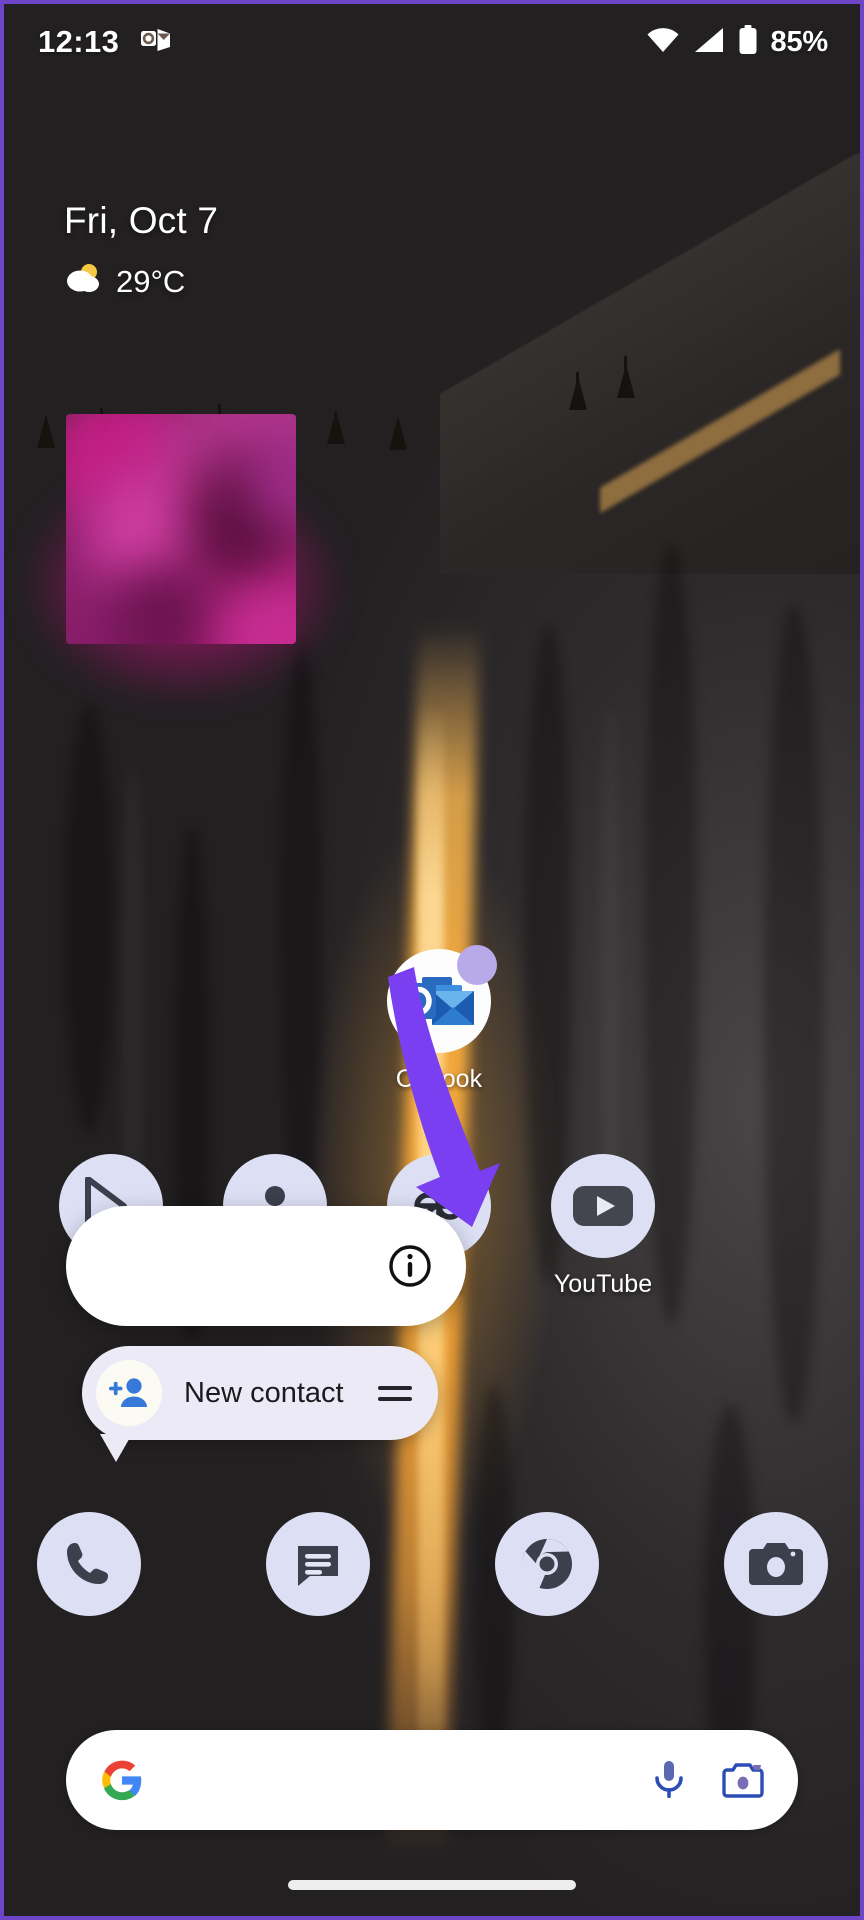 The width and height of the screenshot is (864, 1920). What do you see at coordinates (141, 220) in the screenshot?
I see `glance-date: Fri, Oct 7` at bounding box center [141, 220].